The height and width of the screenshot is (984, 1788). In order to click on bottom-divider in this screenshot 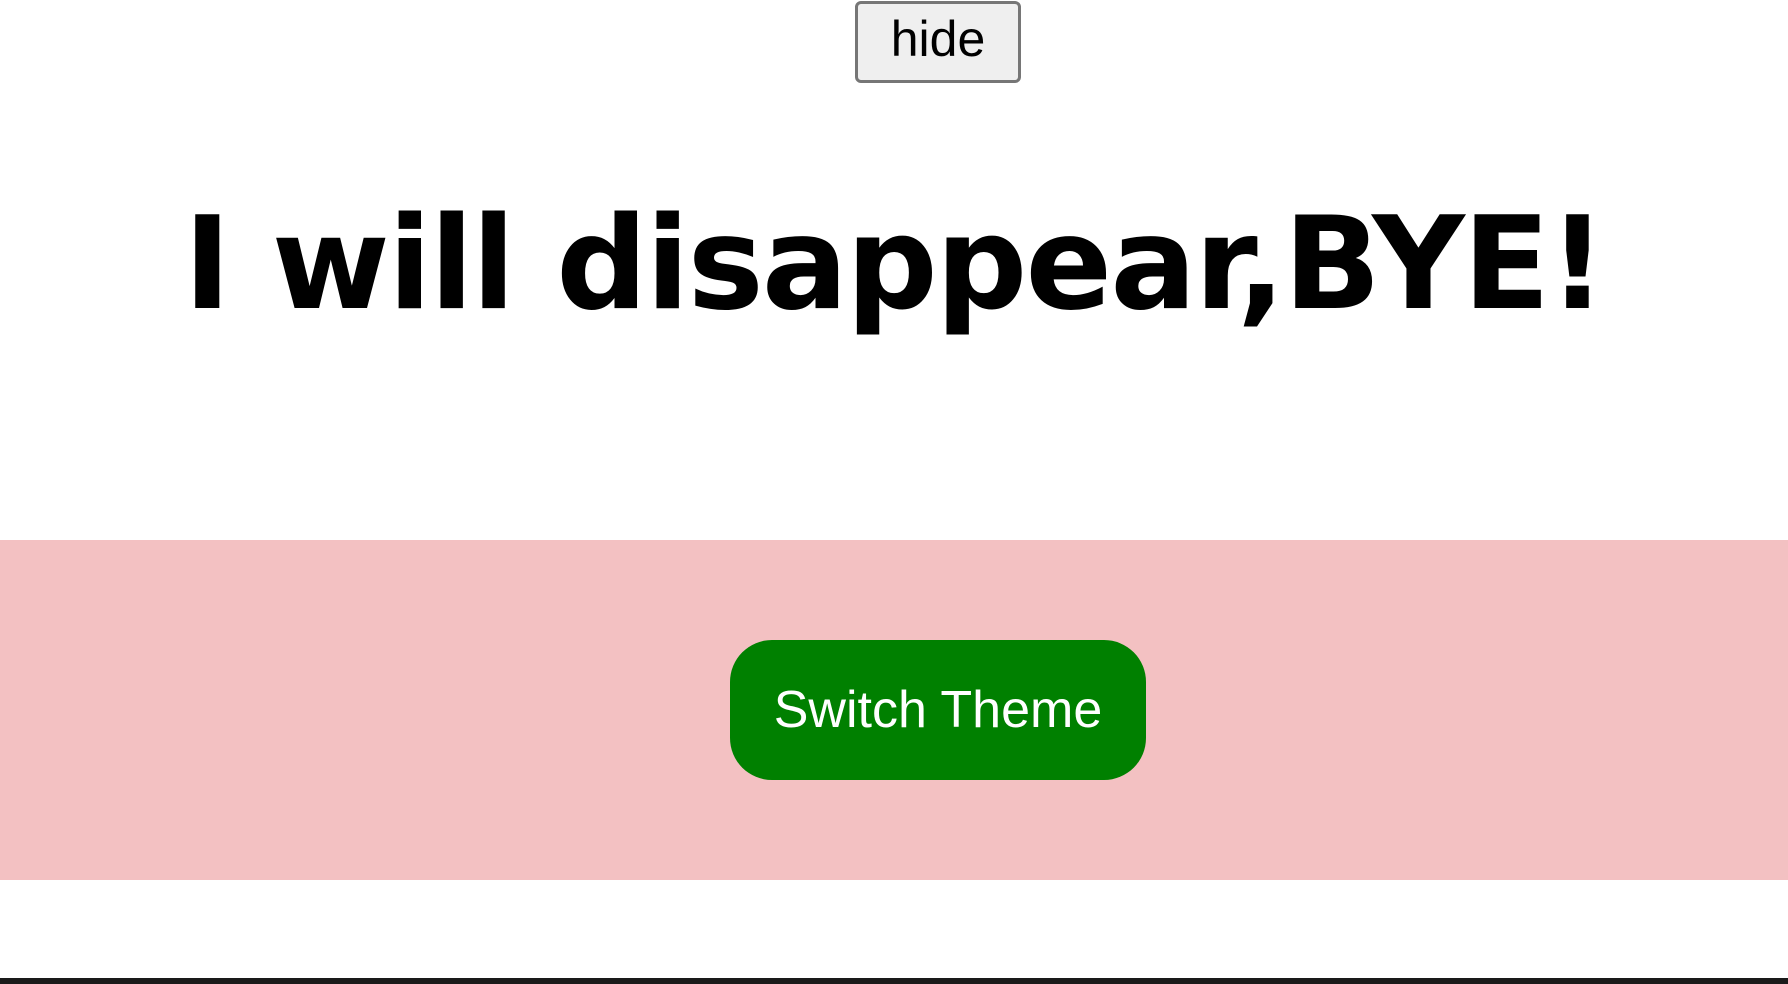, I will do `click(894, 981)`.